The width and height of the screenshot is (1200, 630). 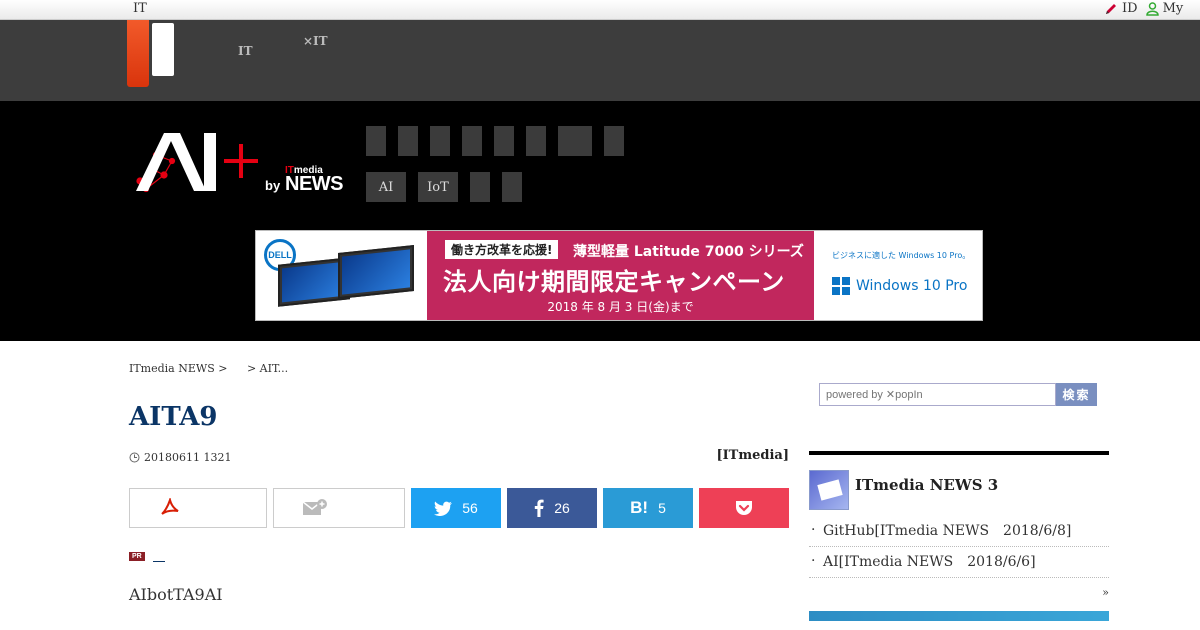 I want to click on global-nav-item-1: IT, so click(x=245, y=42).